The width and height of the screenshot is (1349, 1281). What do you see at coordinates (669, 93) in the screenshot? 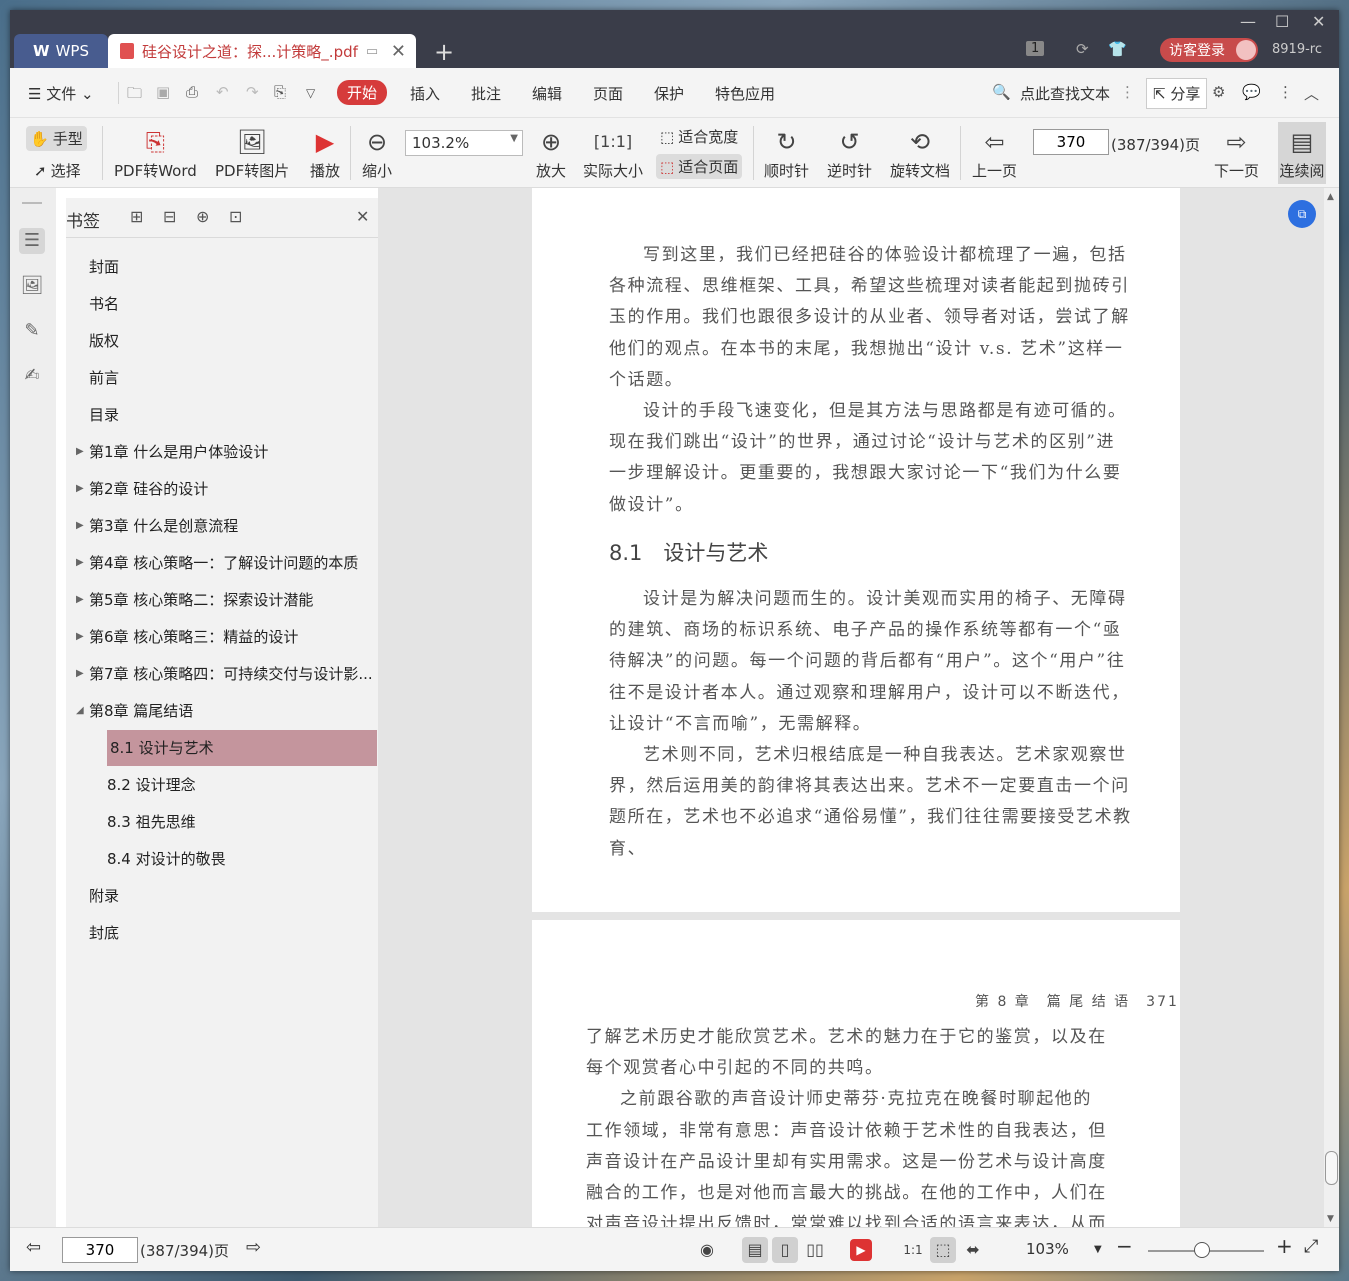
I see `menu-protect: 保护` at bounding box center [669, 93].